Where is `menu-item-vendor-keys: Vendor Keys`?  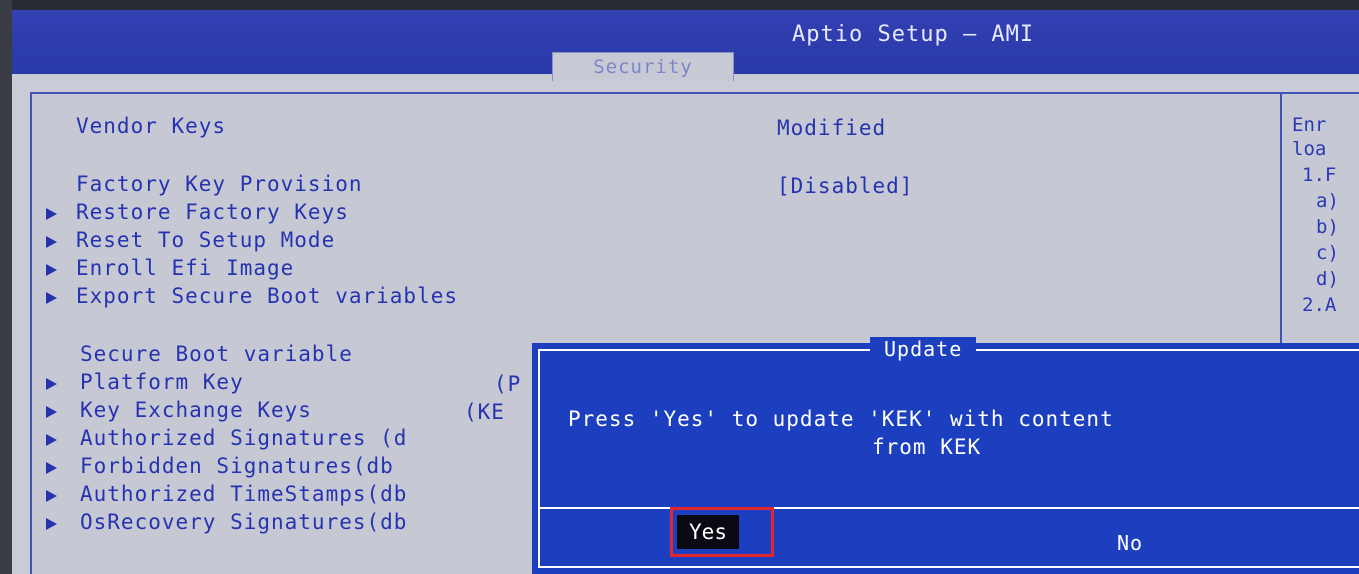
menu-item-vendor-keys: Vendor Keys is located at coordinates (151, 126).